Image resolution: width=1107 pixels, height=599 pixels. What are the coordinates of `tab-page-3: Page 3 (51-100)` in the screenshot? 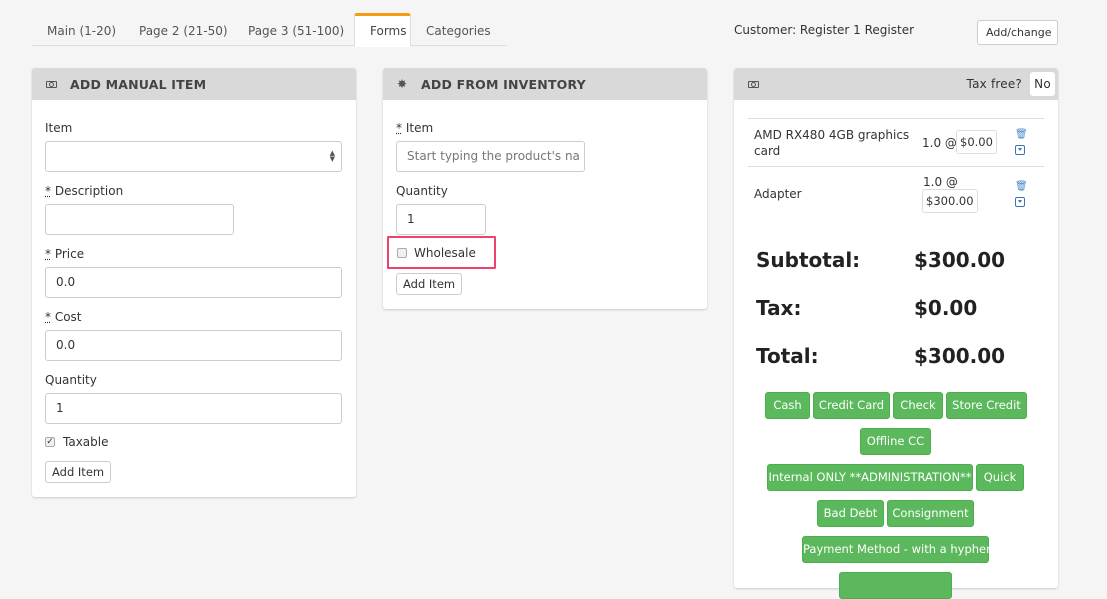 It's located at (293, 29).